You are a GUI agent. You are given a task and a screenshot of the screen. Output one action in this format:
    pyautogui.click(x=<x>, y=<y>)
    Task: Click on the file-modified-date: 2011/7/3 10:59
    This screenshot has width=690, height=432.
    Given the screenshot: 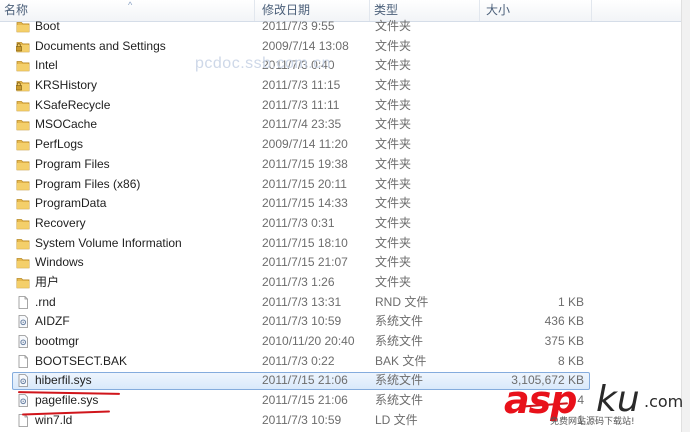 What is the action you would take?
    pyautogui.click(x=302, y=419)
    